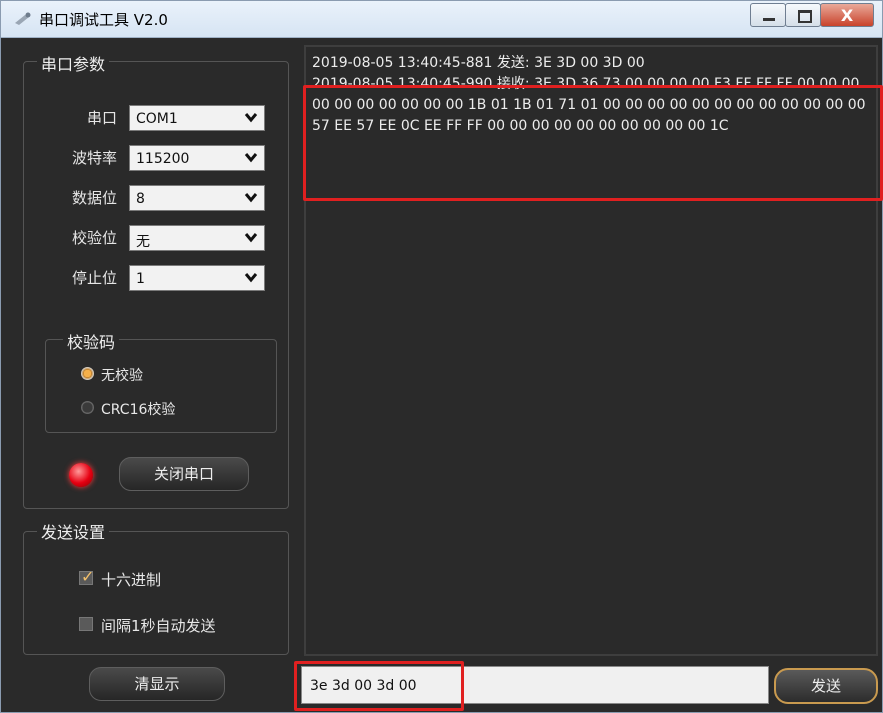  I want to click on port-select: COM1, so click(197, 118).